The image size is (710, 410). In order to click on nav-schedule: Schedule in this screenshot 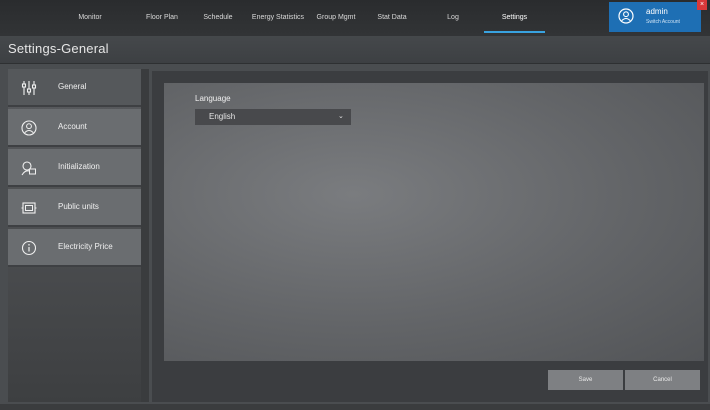, I will do `click(218, 17)`.